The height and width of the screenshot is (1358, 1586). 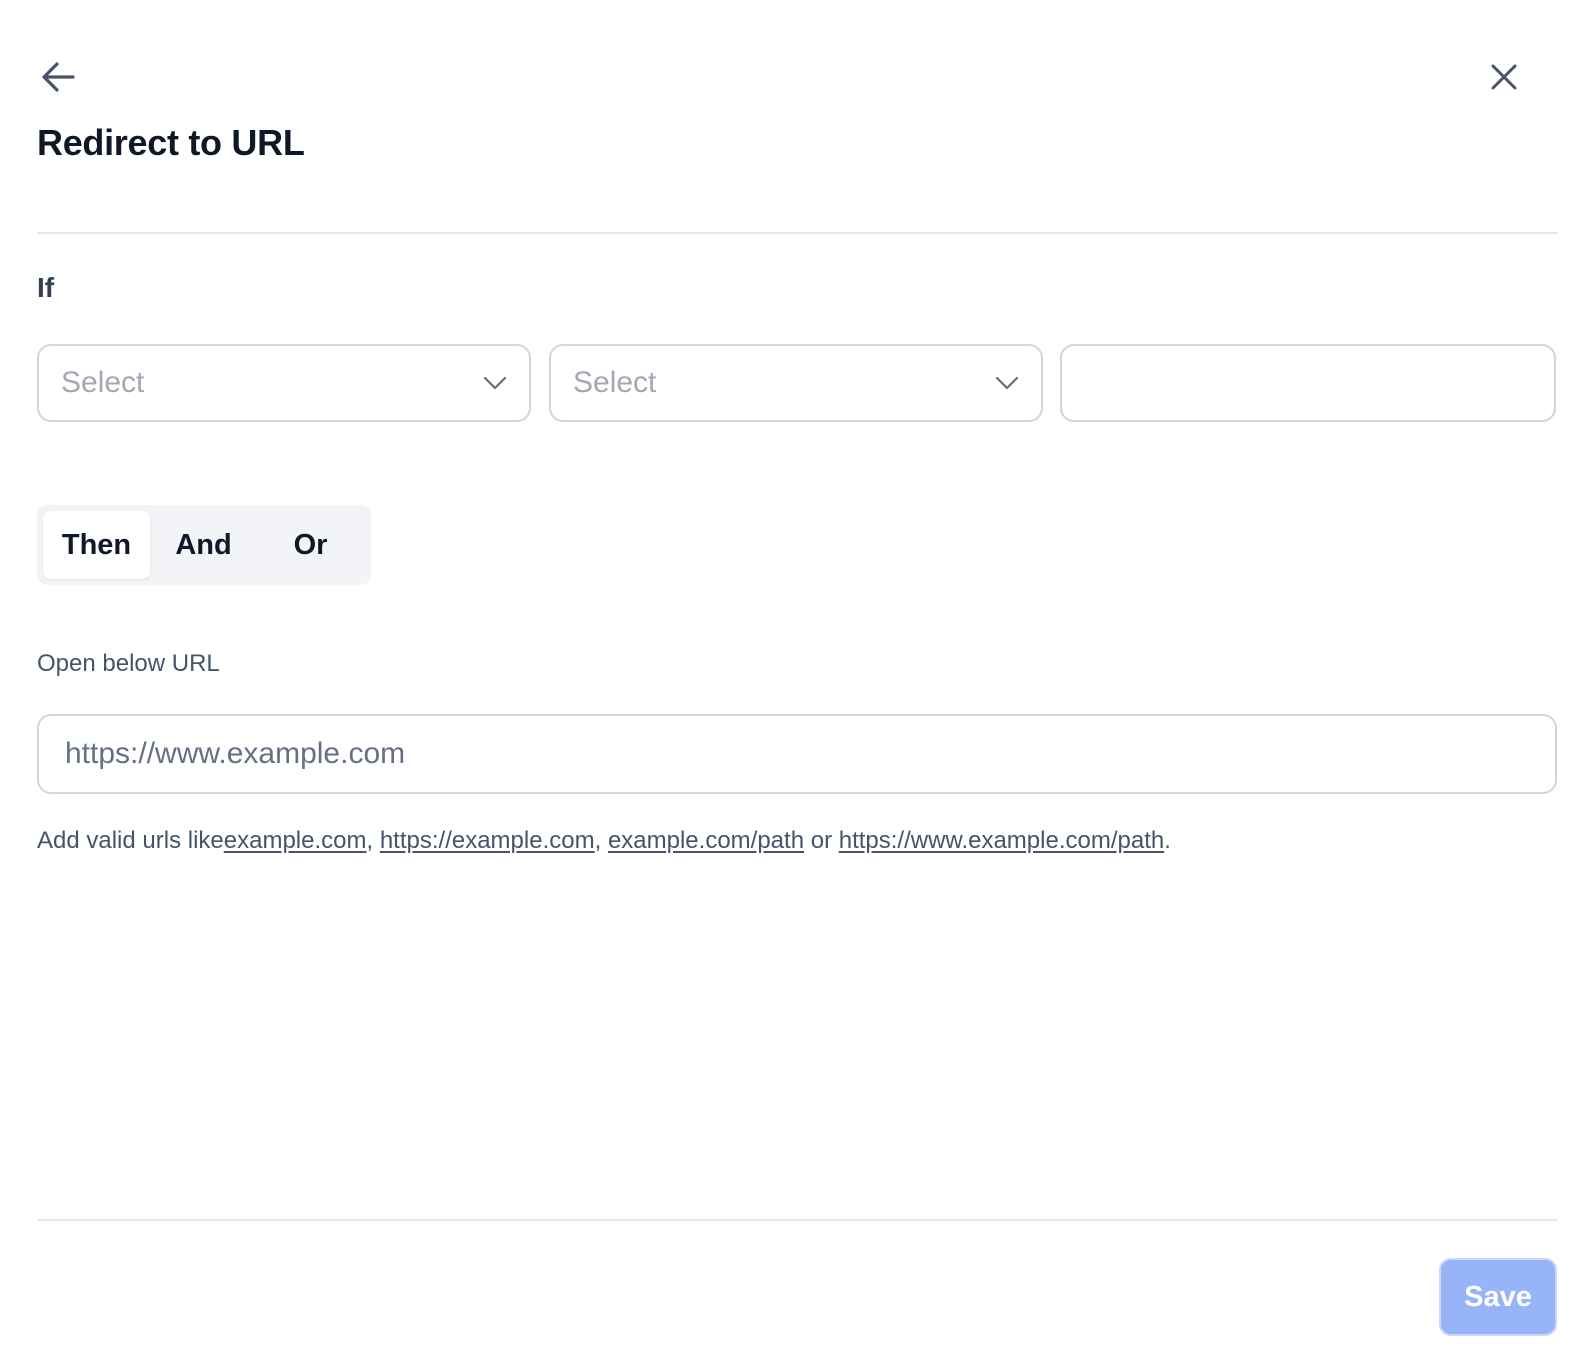 What do you see at coordinates (1001, 840) in the screenshot?
I see `example-link-full: https://www.example.com/path` at bounding box center [1001, 840].